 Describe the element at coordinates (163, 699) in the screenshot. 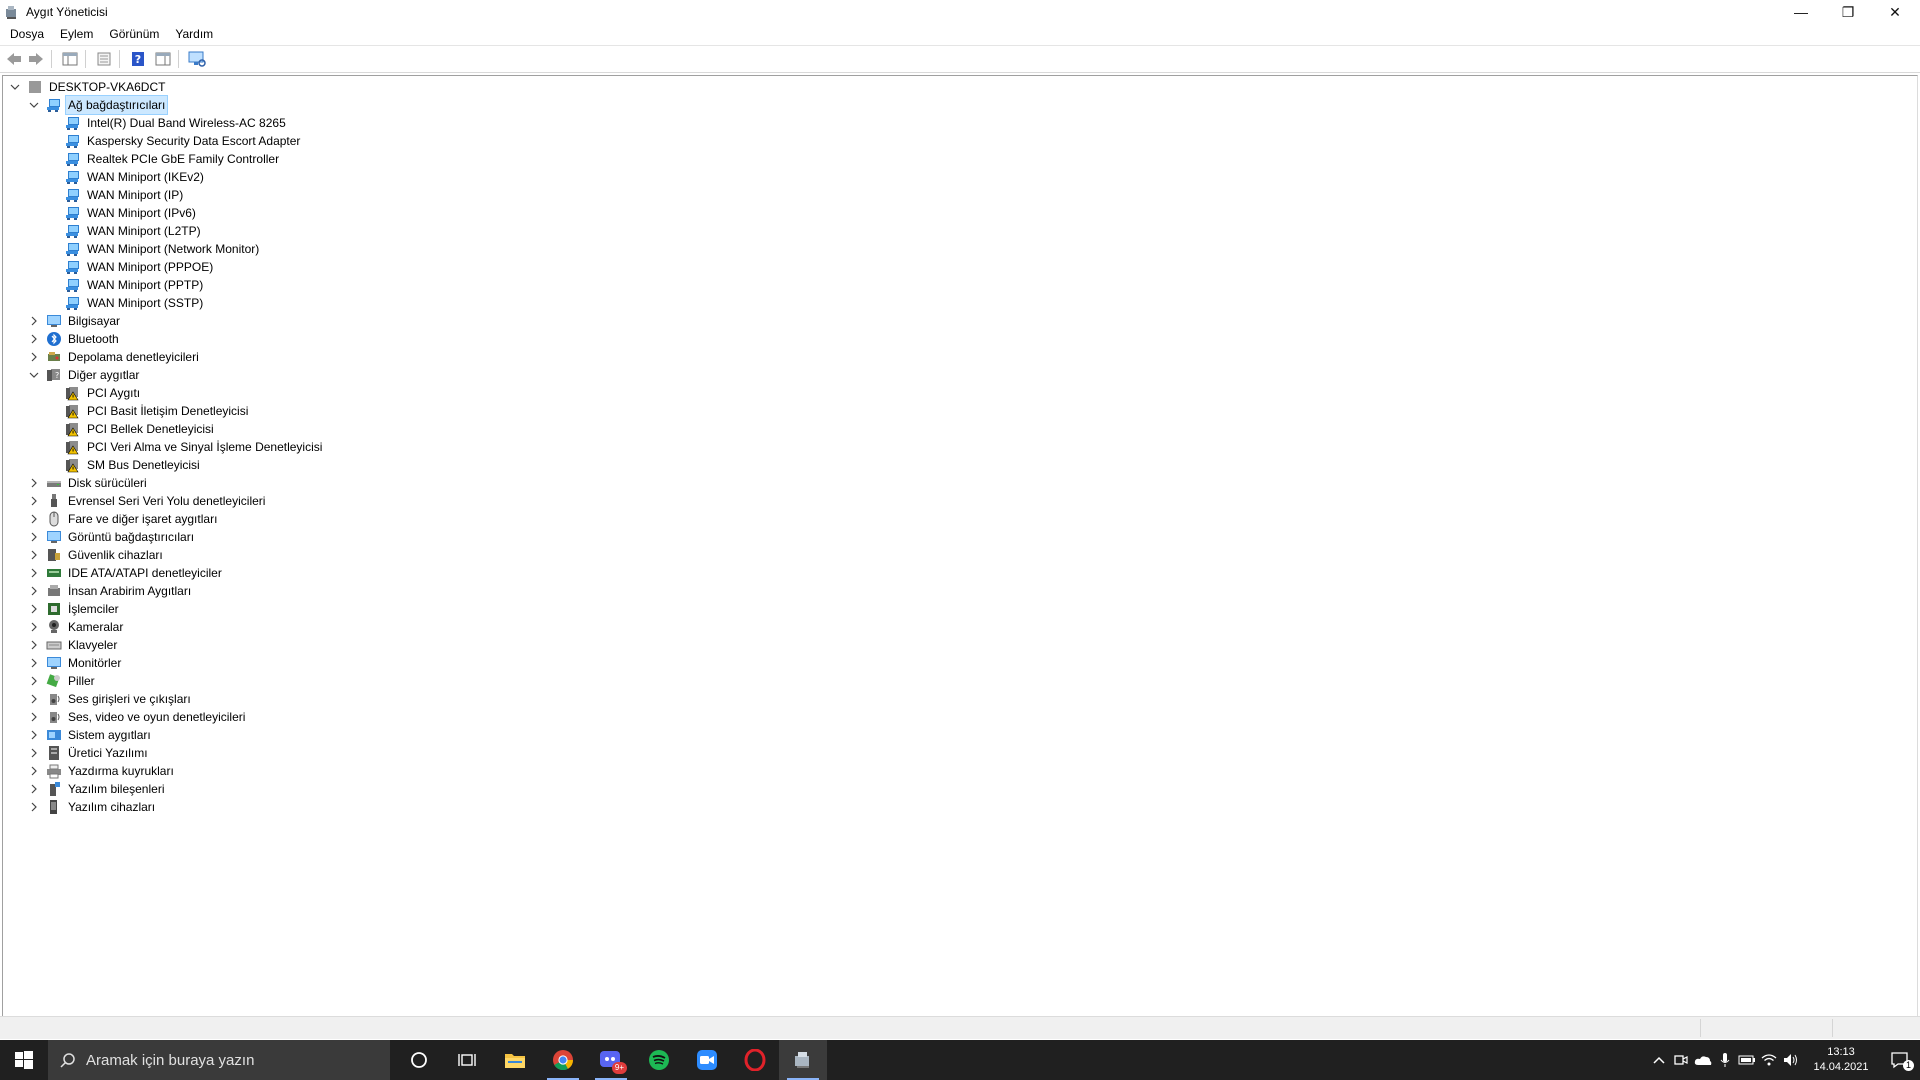

I see `tree-category: Ses girişleri ve çıkışları` at that location.